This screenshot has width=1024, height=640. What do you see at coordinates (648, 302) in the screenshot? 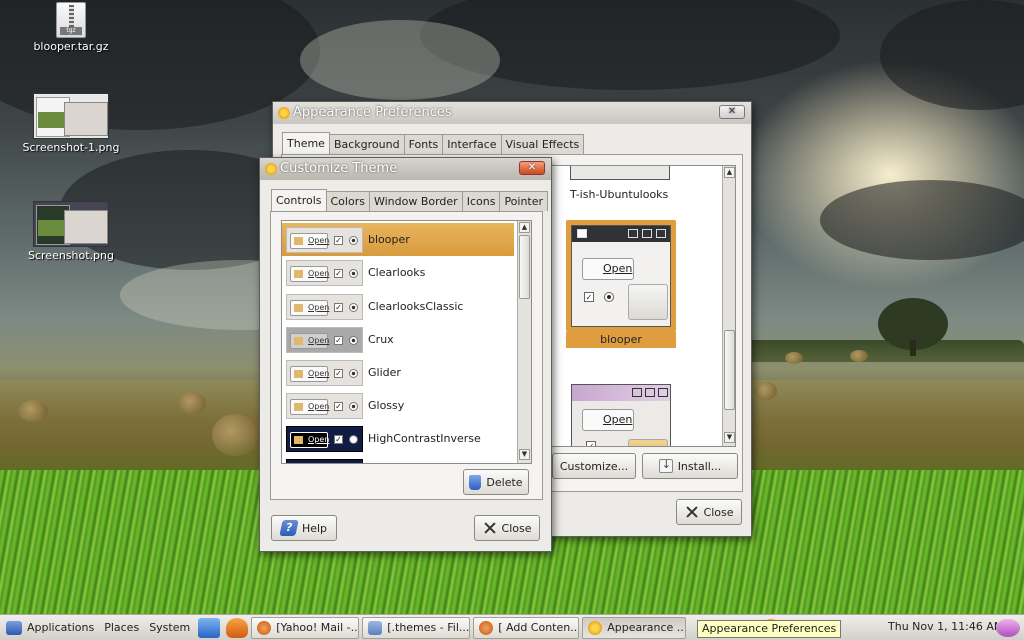
I see `preview-folder-icon` at bounding box center [648, 302].